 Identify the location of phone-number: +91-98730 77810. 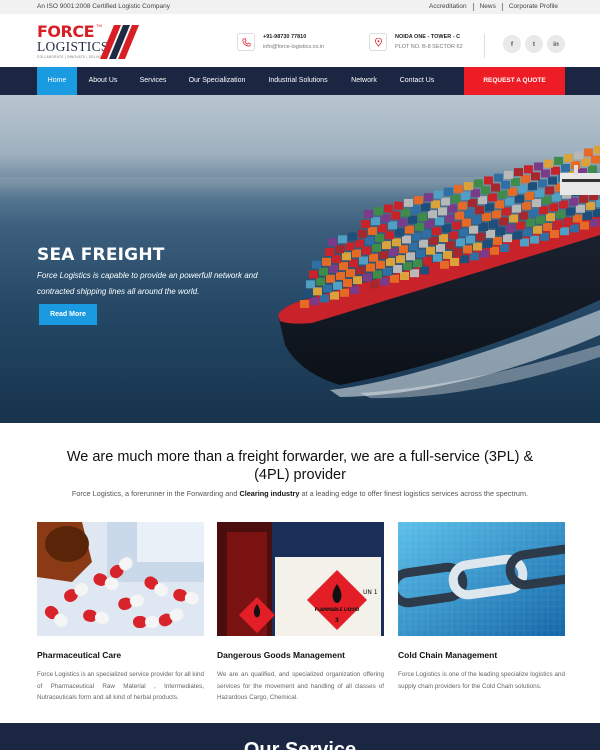
(293, 37).